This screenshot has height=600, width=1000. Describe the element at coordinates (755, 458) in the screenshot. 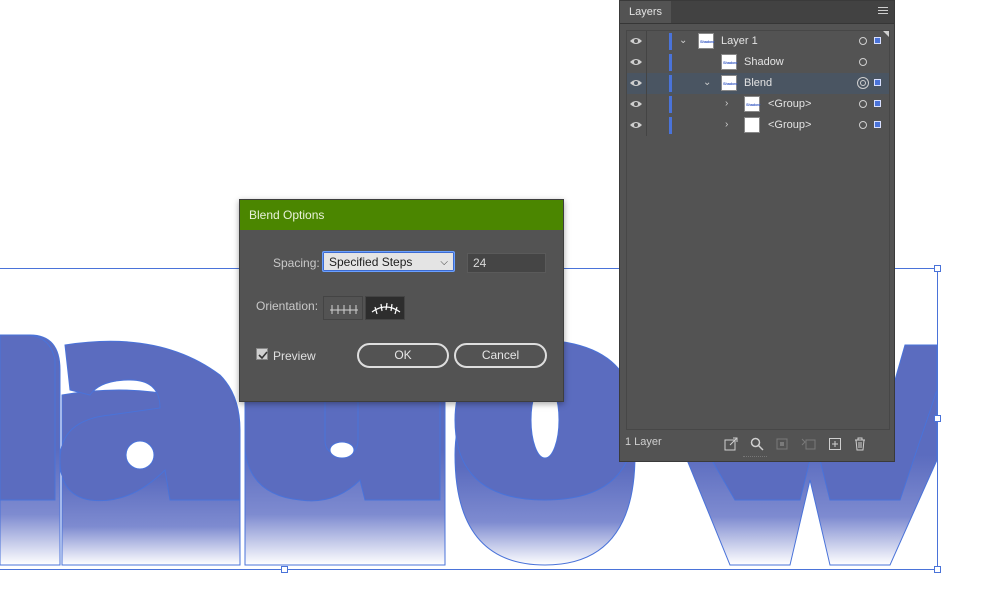

I see `panel-resize-grip` at that location.